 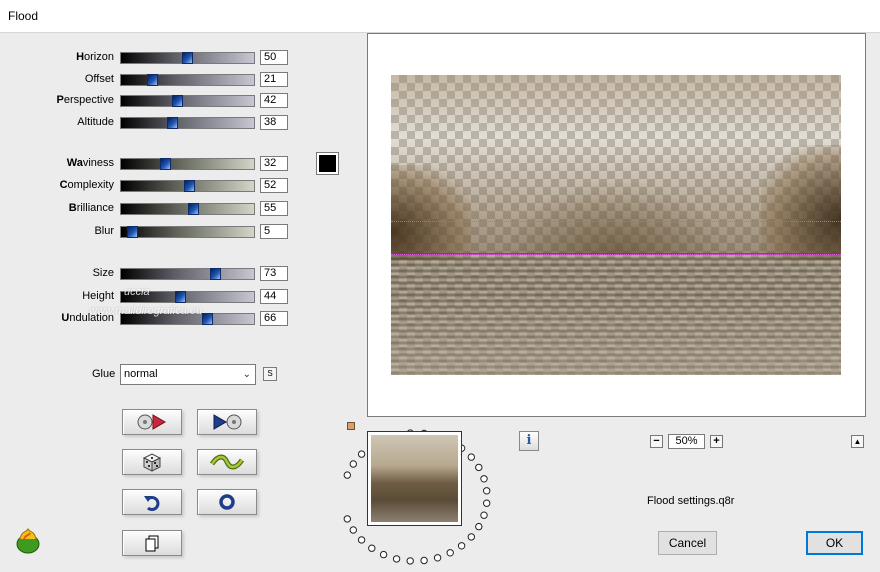 I want to click on horizon-guide-line, so click(x=616, y=221).